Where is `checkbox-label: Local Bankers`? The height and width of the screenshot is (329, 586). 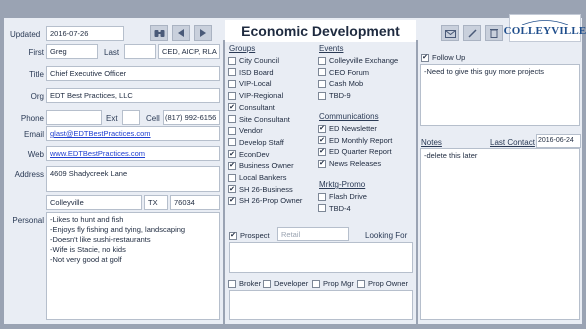 checkbox-label: Local Bankers is located at coordinates (263, 177).